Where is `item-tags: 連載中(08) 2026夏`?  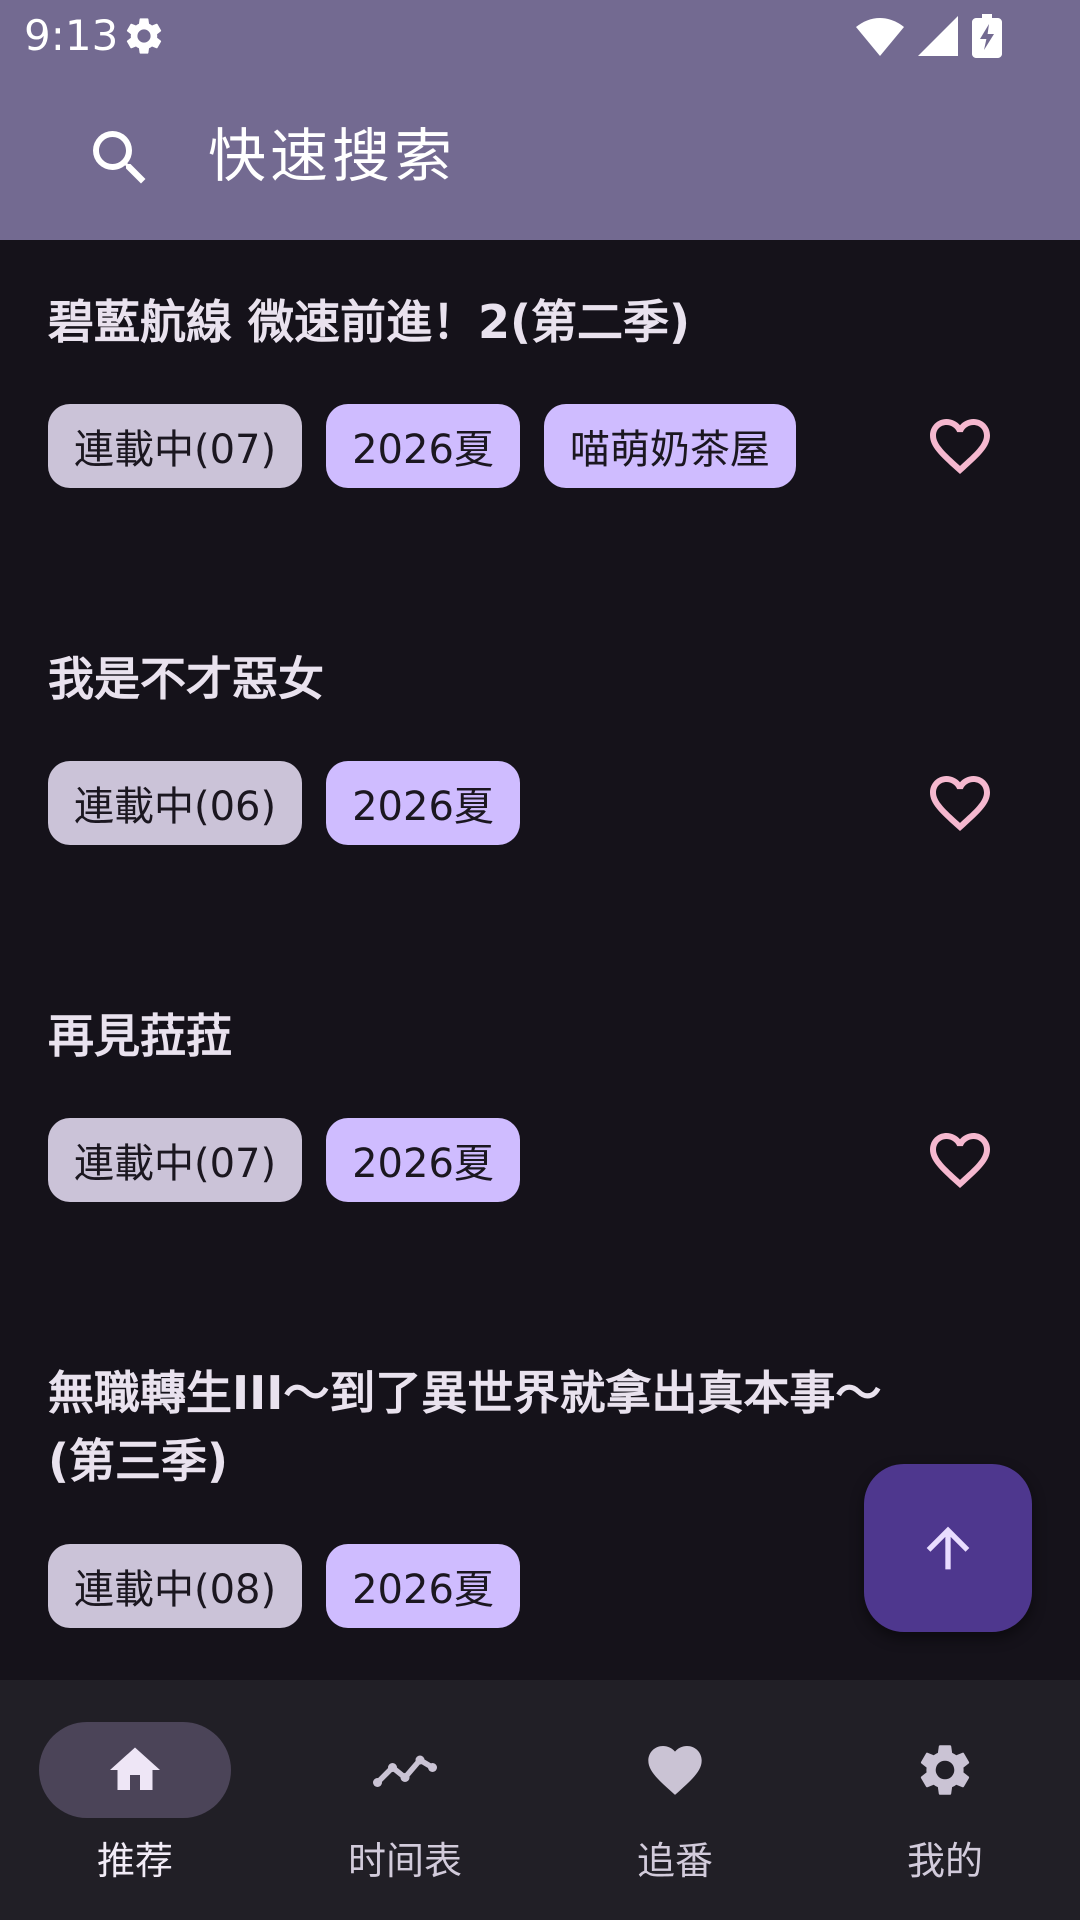
item-tags: 連載中(08) 2026夏 is located at coordinates (284, 1586).